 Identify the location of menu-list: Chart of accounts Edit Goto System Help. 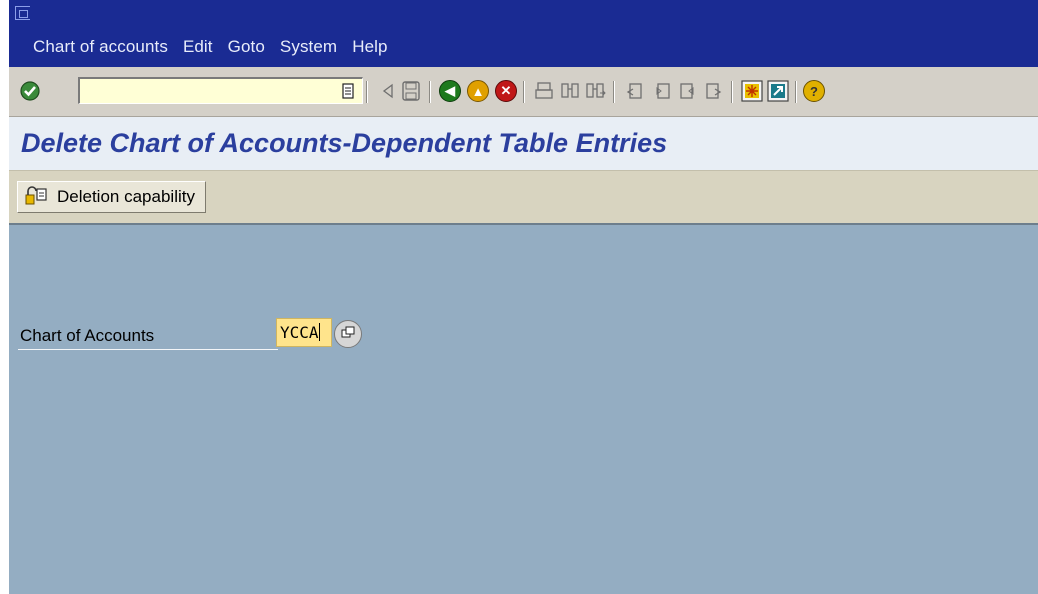
(210, 47).